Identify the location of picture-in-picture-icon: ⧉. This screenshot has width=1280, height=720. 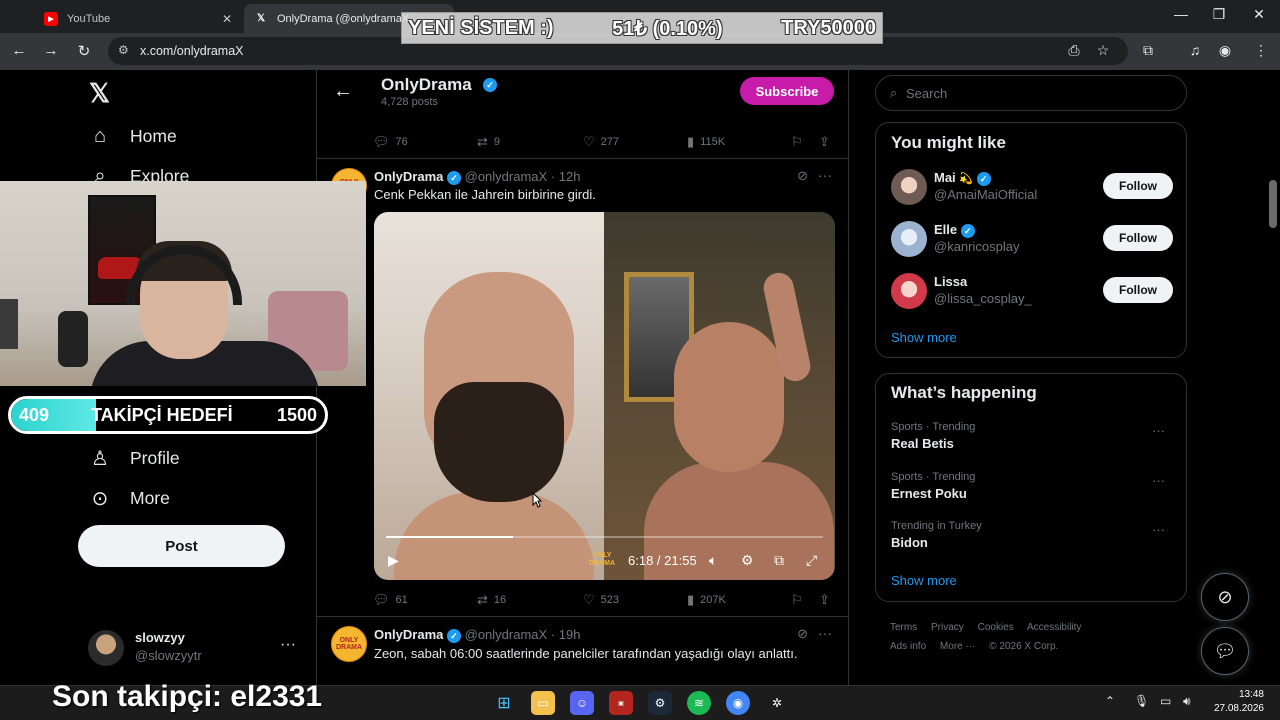
(779, 560).